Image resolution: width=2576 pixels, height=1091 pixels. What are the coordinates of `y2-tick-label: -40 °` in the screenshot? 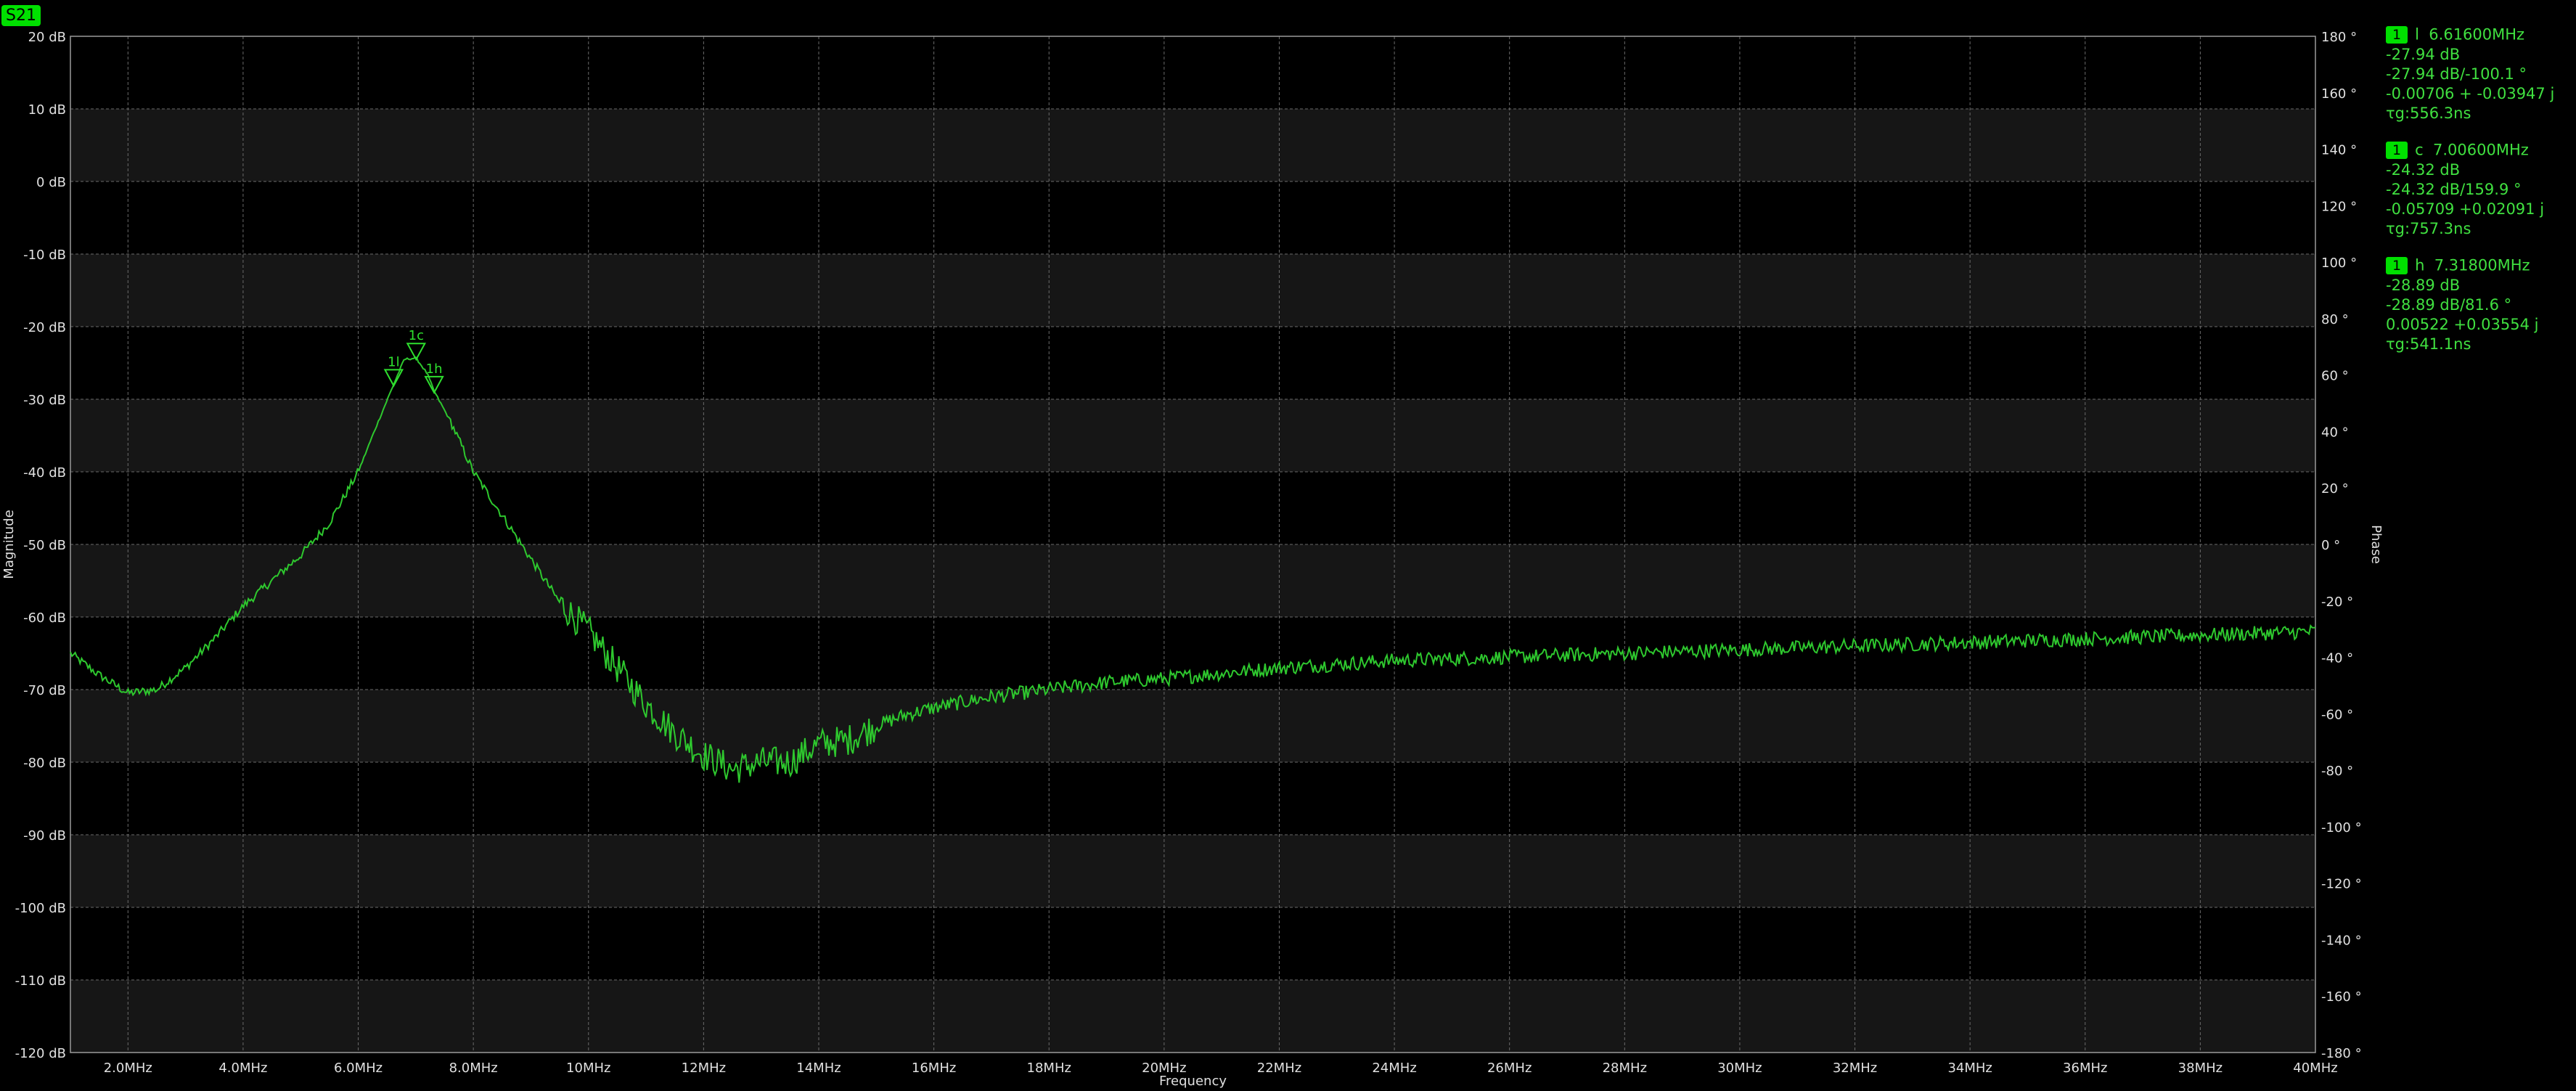 It's located at (2337, 658).